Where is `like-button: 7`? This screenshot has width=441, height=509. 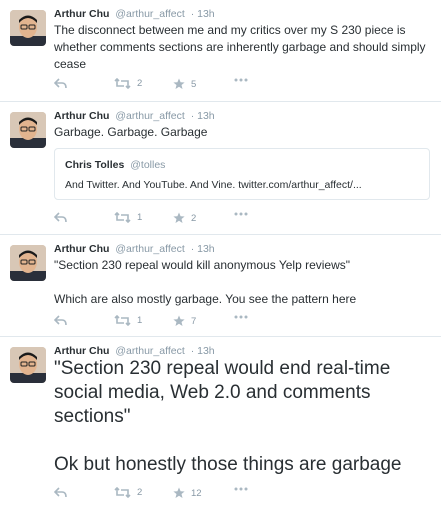
like-button: 7 is located at coordinates (184, 321).